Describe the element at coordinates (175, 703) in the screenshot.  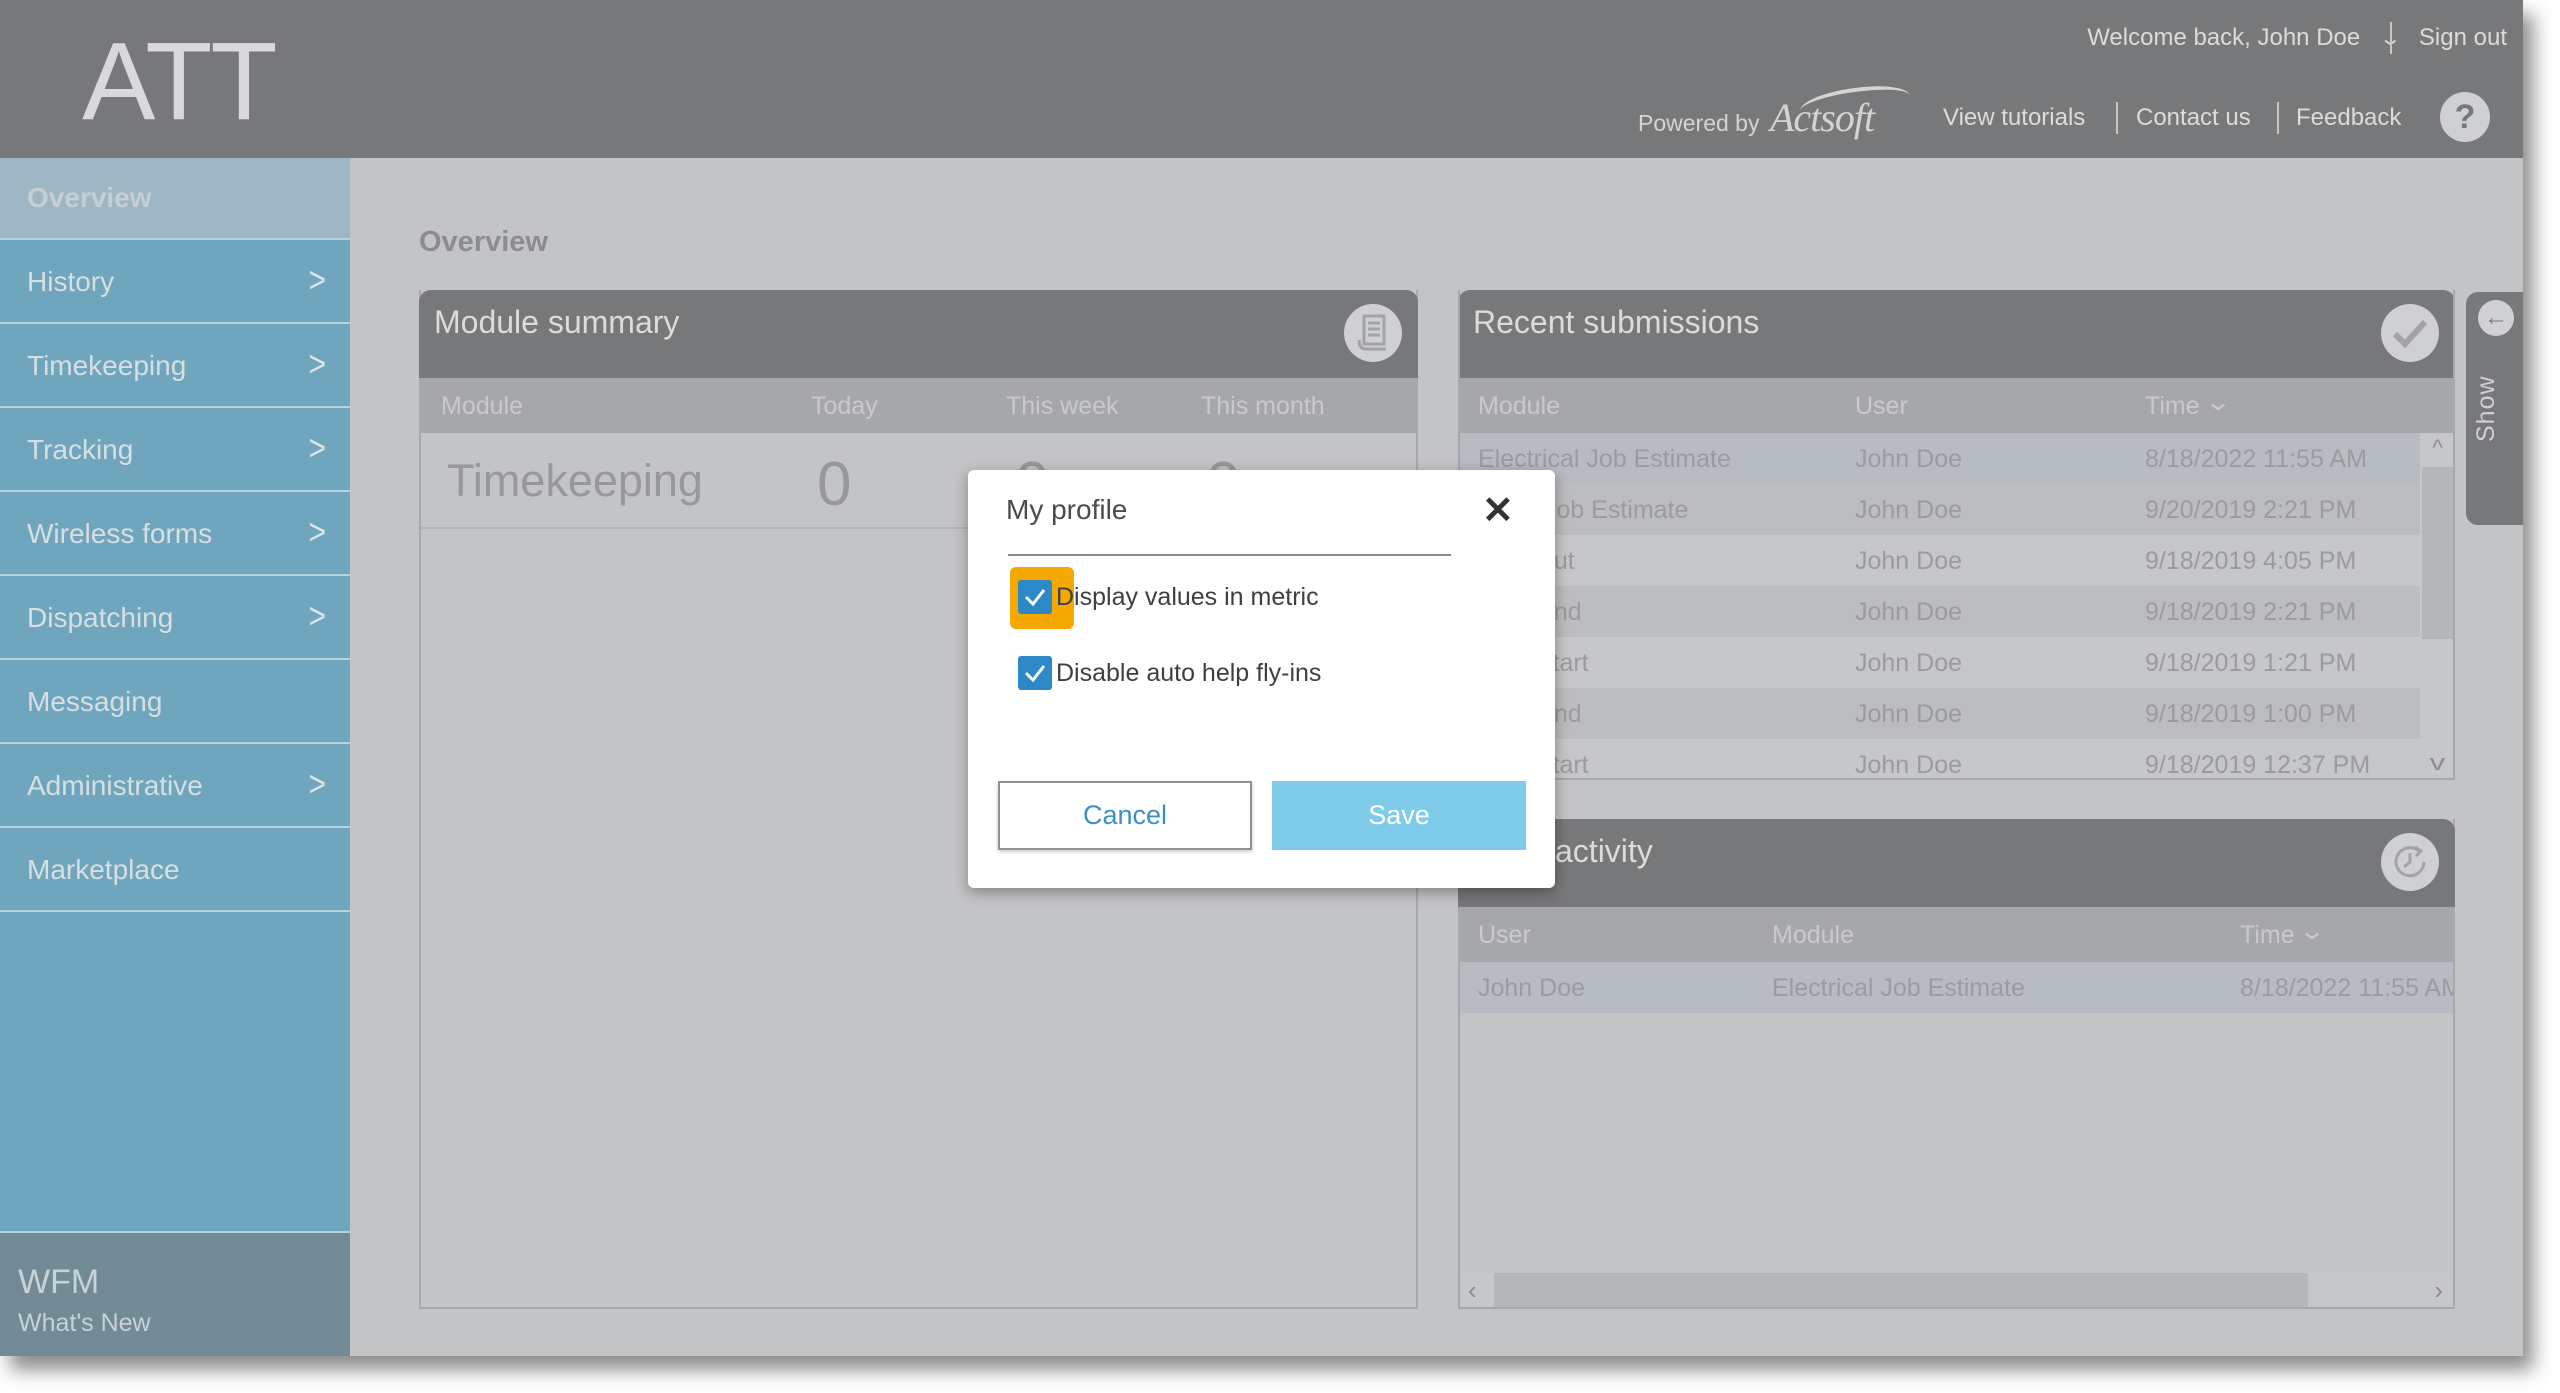
I see `sidebar-item-messaging: Messaging` at that location.